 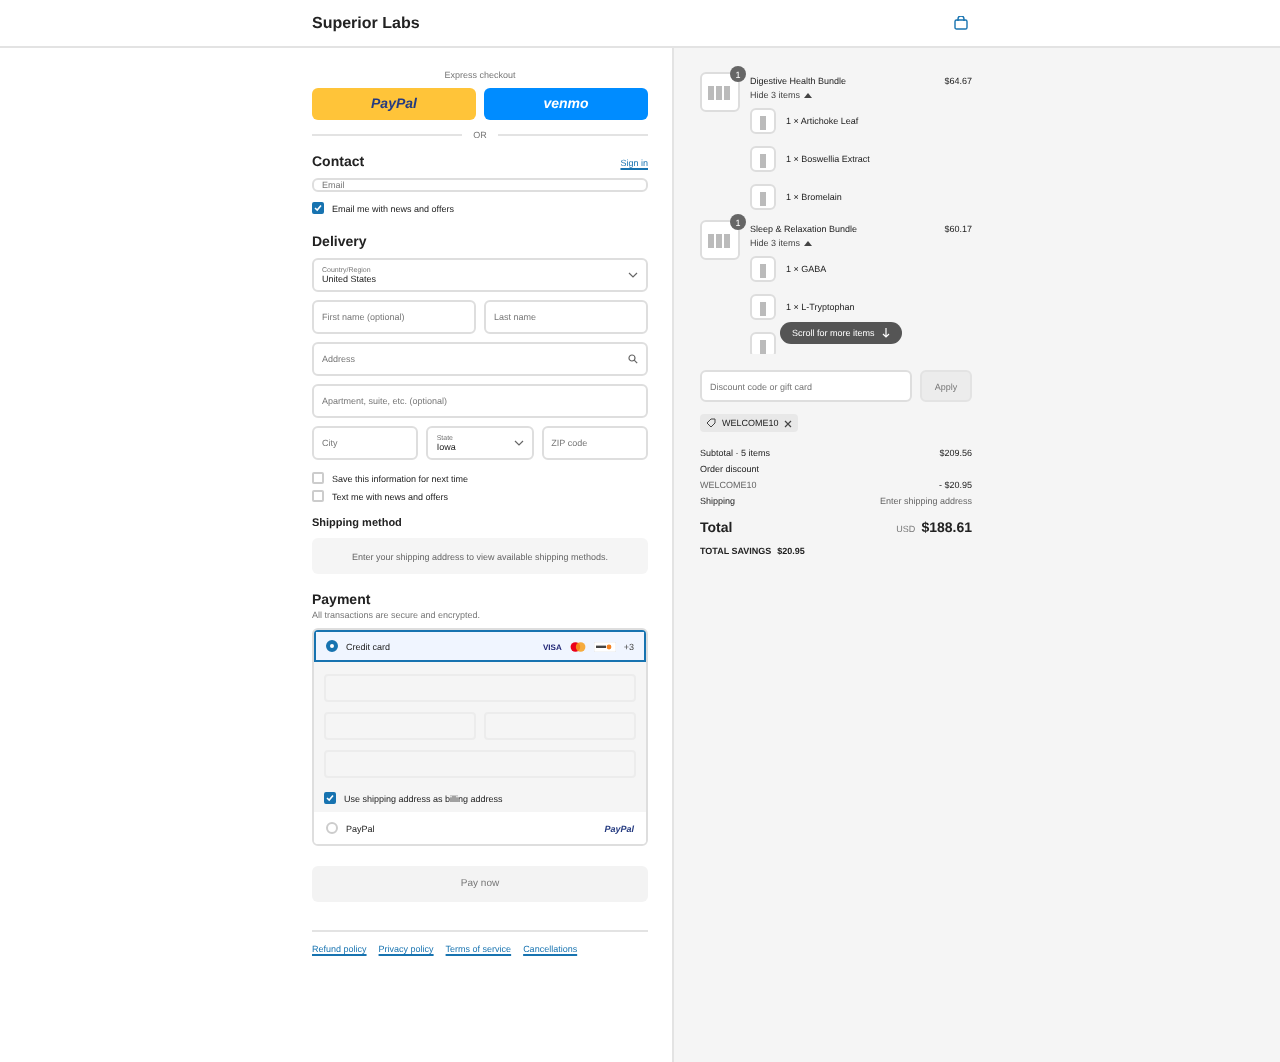 I want to click on radio-button, so click(x=332, y=646).